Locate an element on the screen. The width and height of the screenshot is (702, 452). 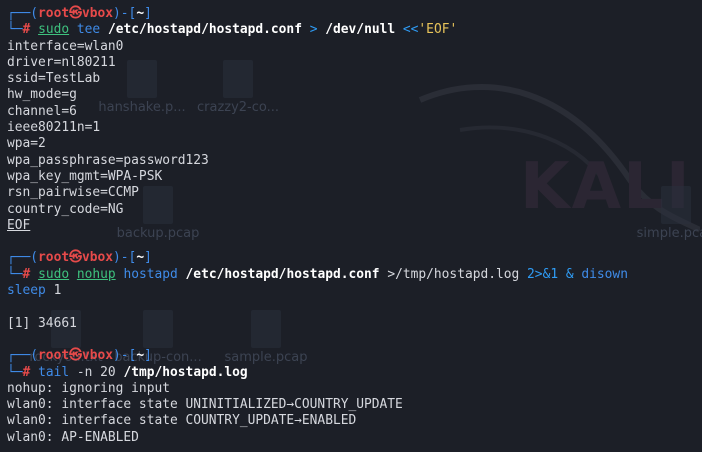
command-line: sleep 1 is located at coordinates (34, 291).